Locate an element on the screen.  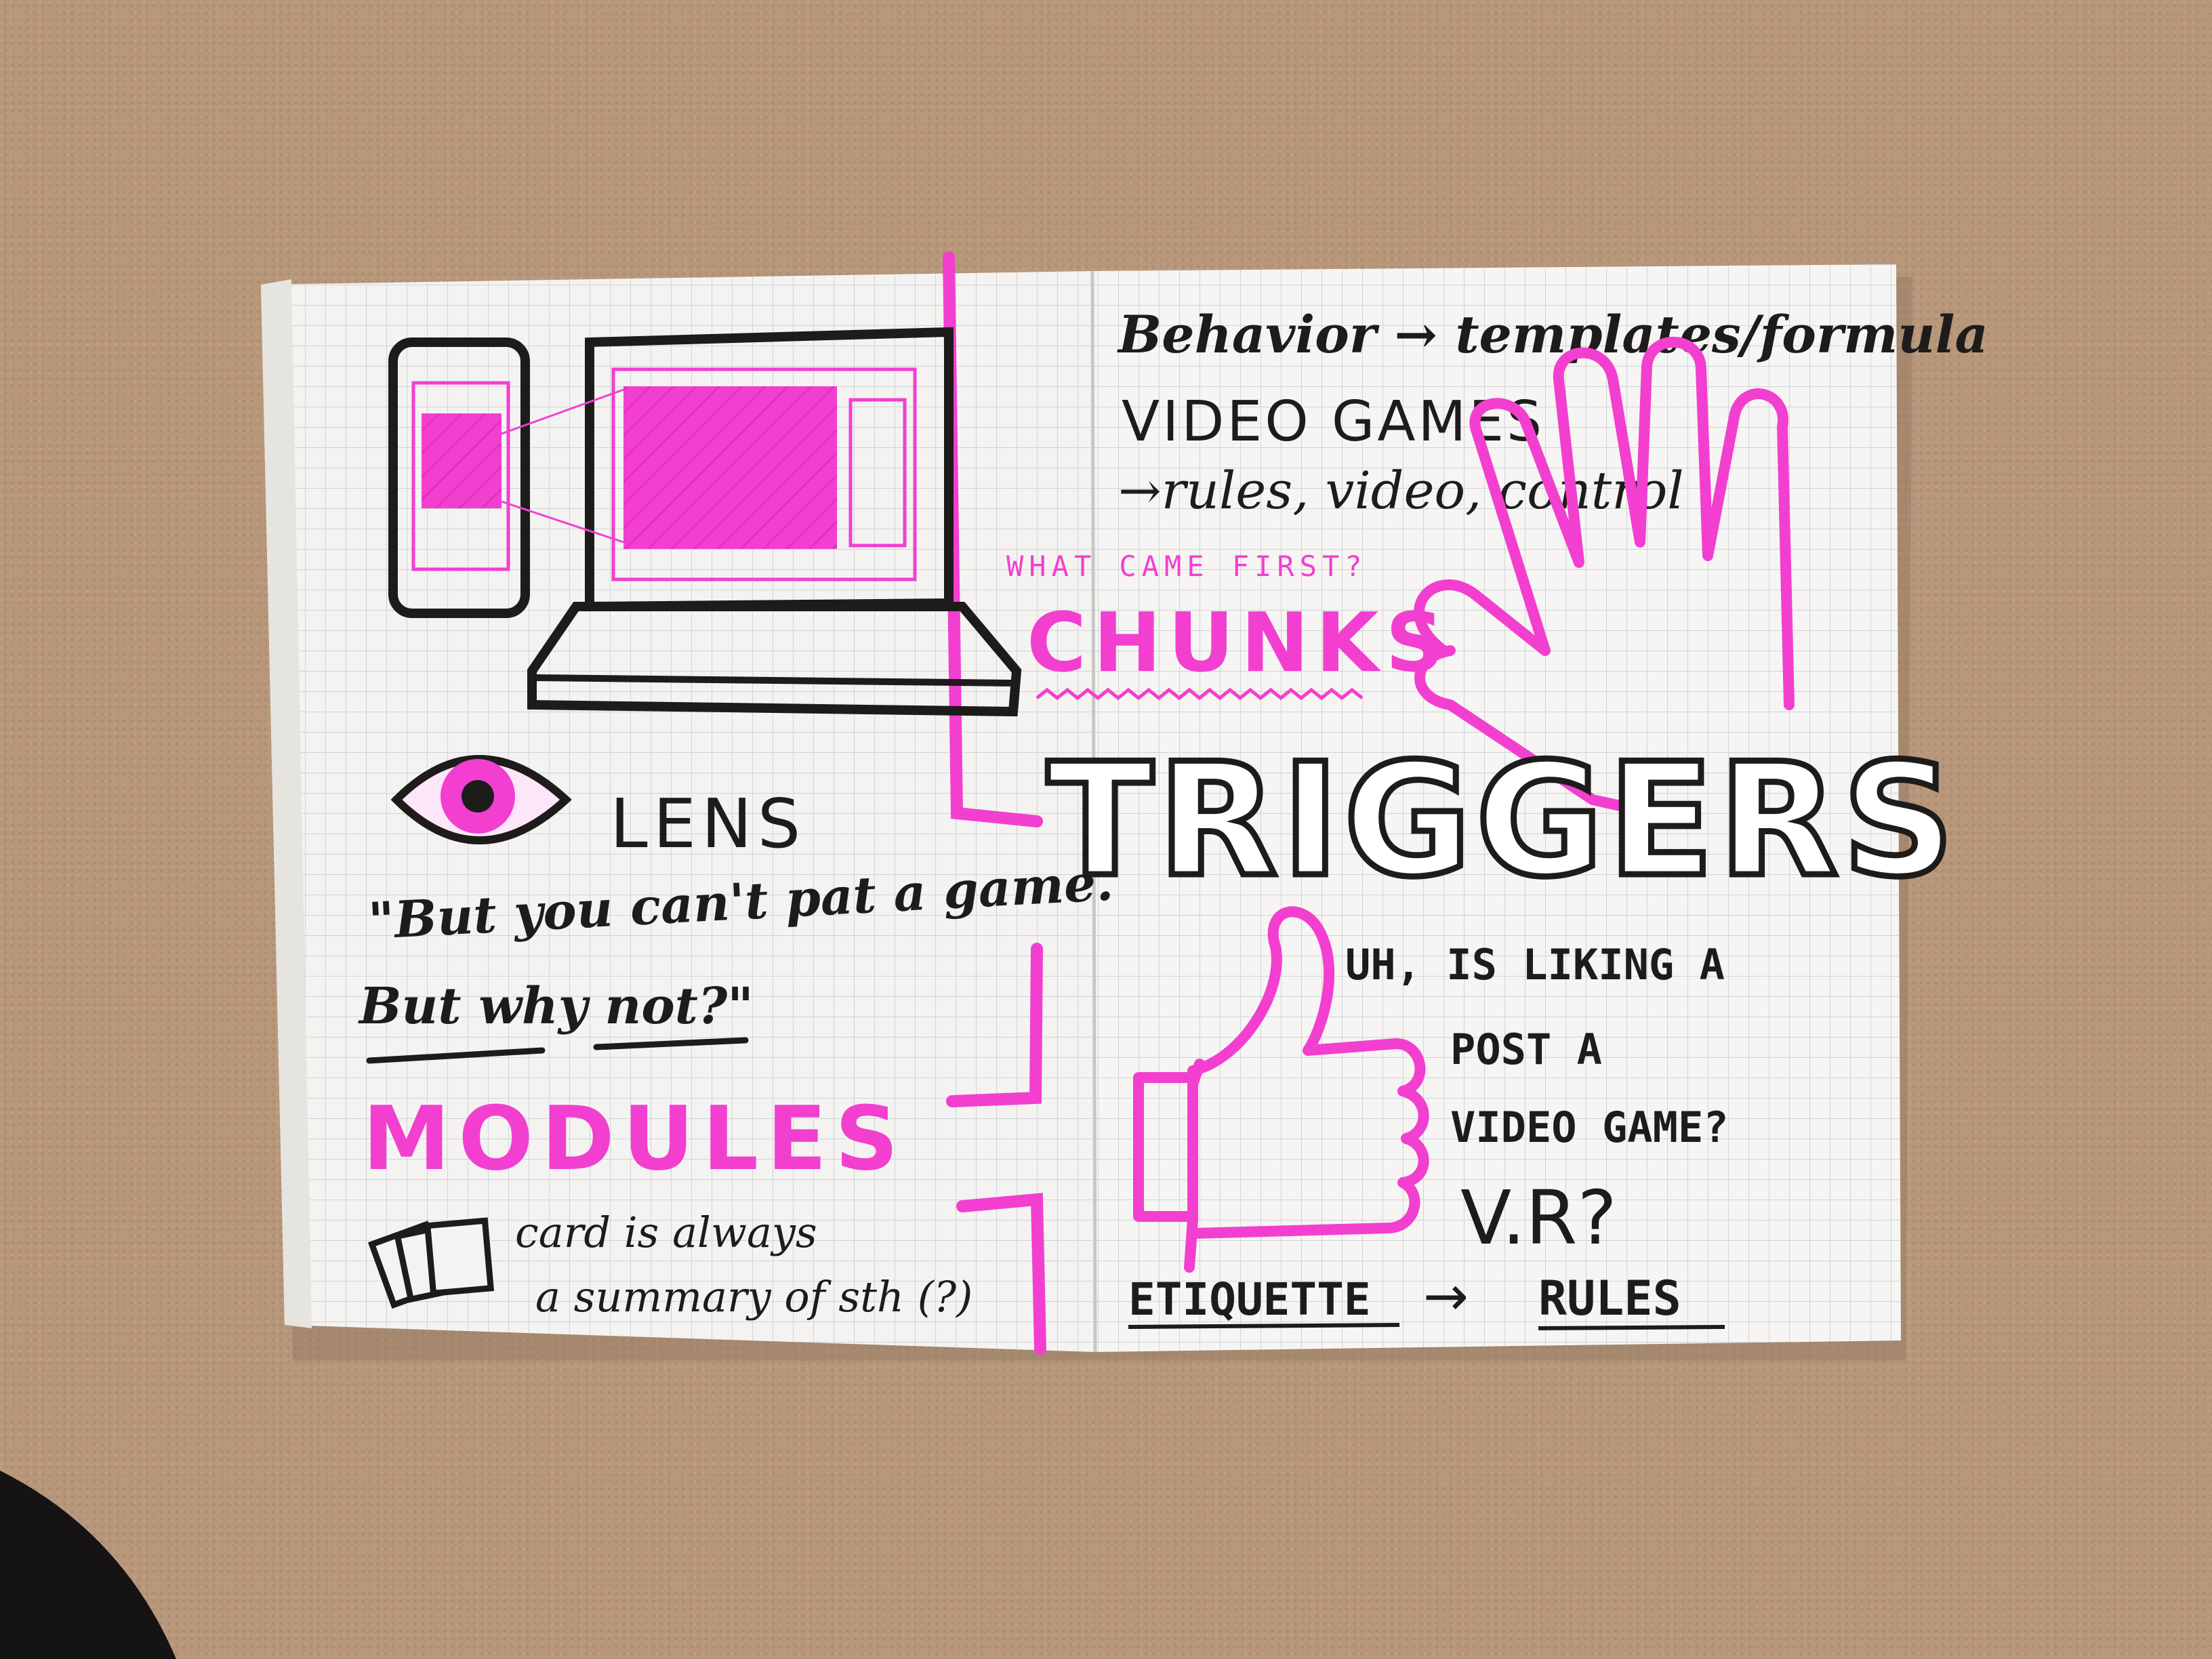
etiquette-underline is located at coordinates (1264, 1326).